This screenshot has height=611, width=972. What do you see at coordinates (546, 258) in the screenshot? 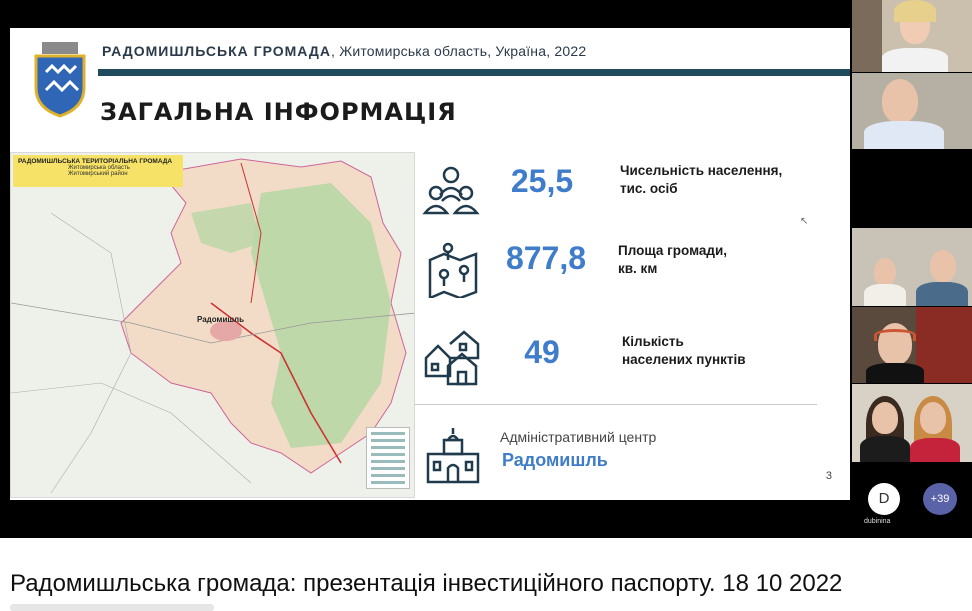
I see `area-value: 877,8` at bounding box center [546, 258].